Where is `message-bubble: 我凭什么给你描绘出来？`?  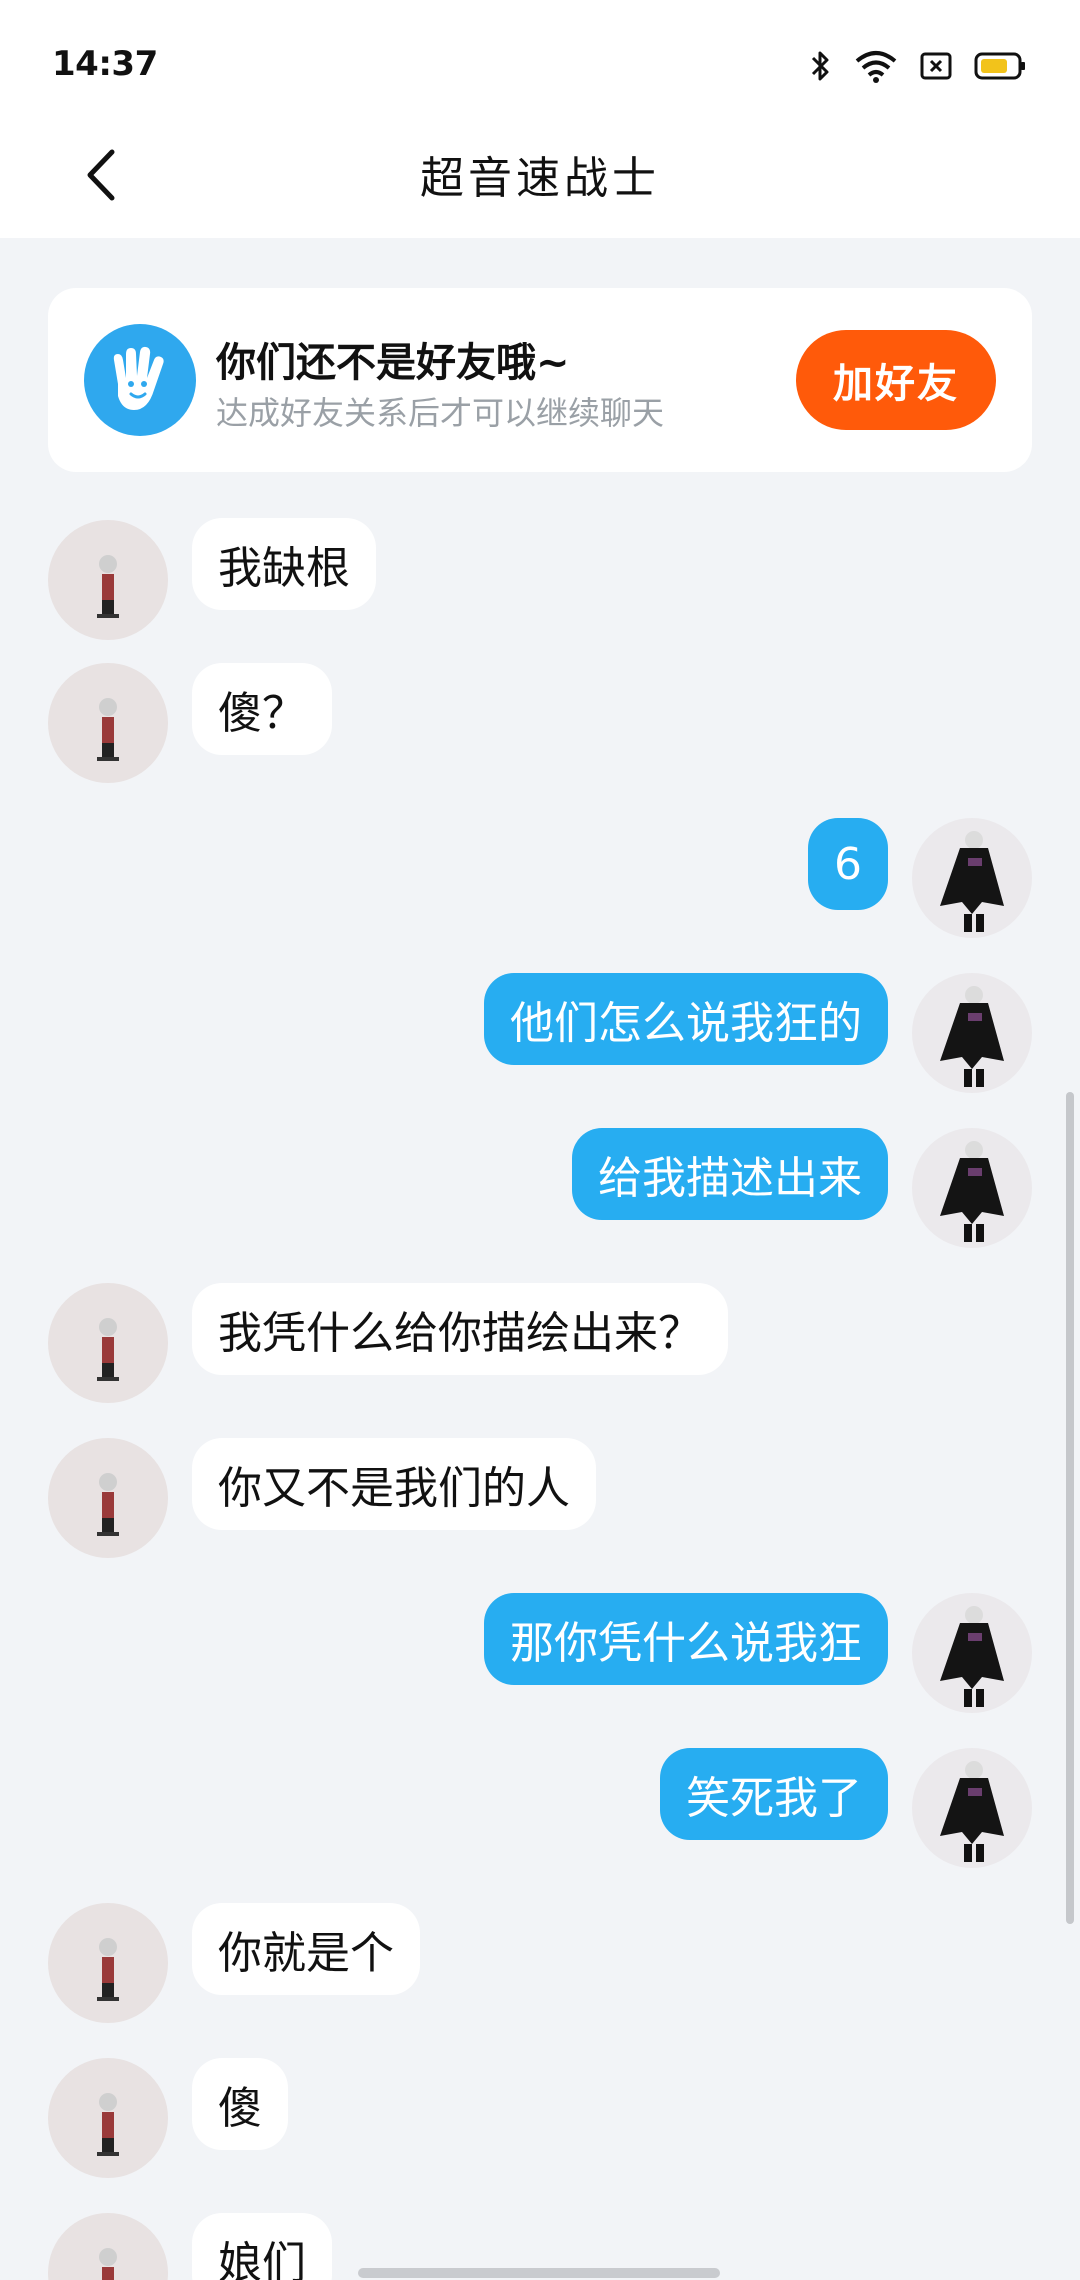 message-bubble: 我凭什么给你描绘出来？ is located at coordinates (460, 1329).